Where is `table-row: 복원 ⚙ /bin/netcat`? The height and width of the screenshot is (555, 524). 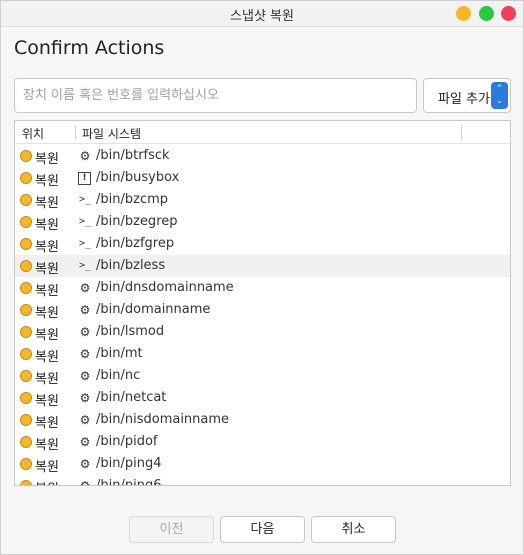
table-row: 복원 ⚙ /bin/netcat is located at coordinates (262, 398).